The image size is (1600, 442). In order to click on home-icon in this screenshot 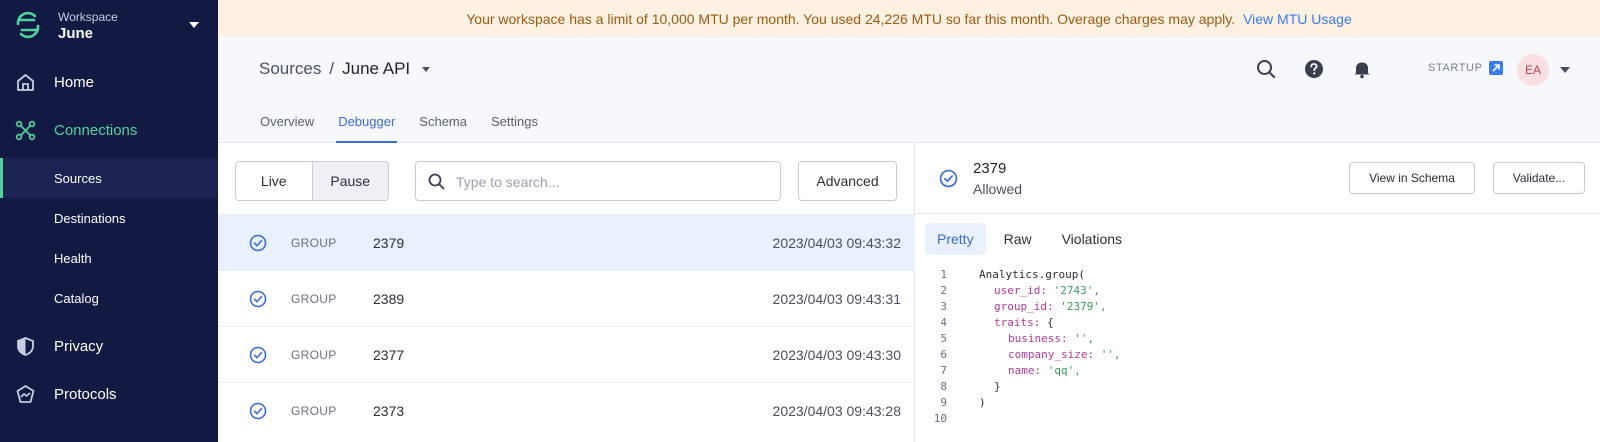, I will do `click(25, 82)`.